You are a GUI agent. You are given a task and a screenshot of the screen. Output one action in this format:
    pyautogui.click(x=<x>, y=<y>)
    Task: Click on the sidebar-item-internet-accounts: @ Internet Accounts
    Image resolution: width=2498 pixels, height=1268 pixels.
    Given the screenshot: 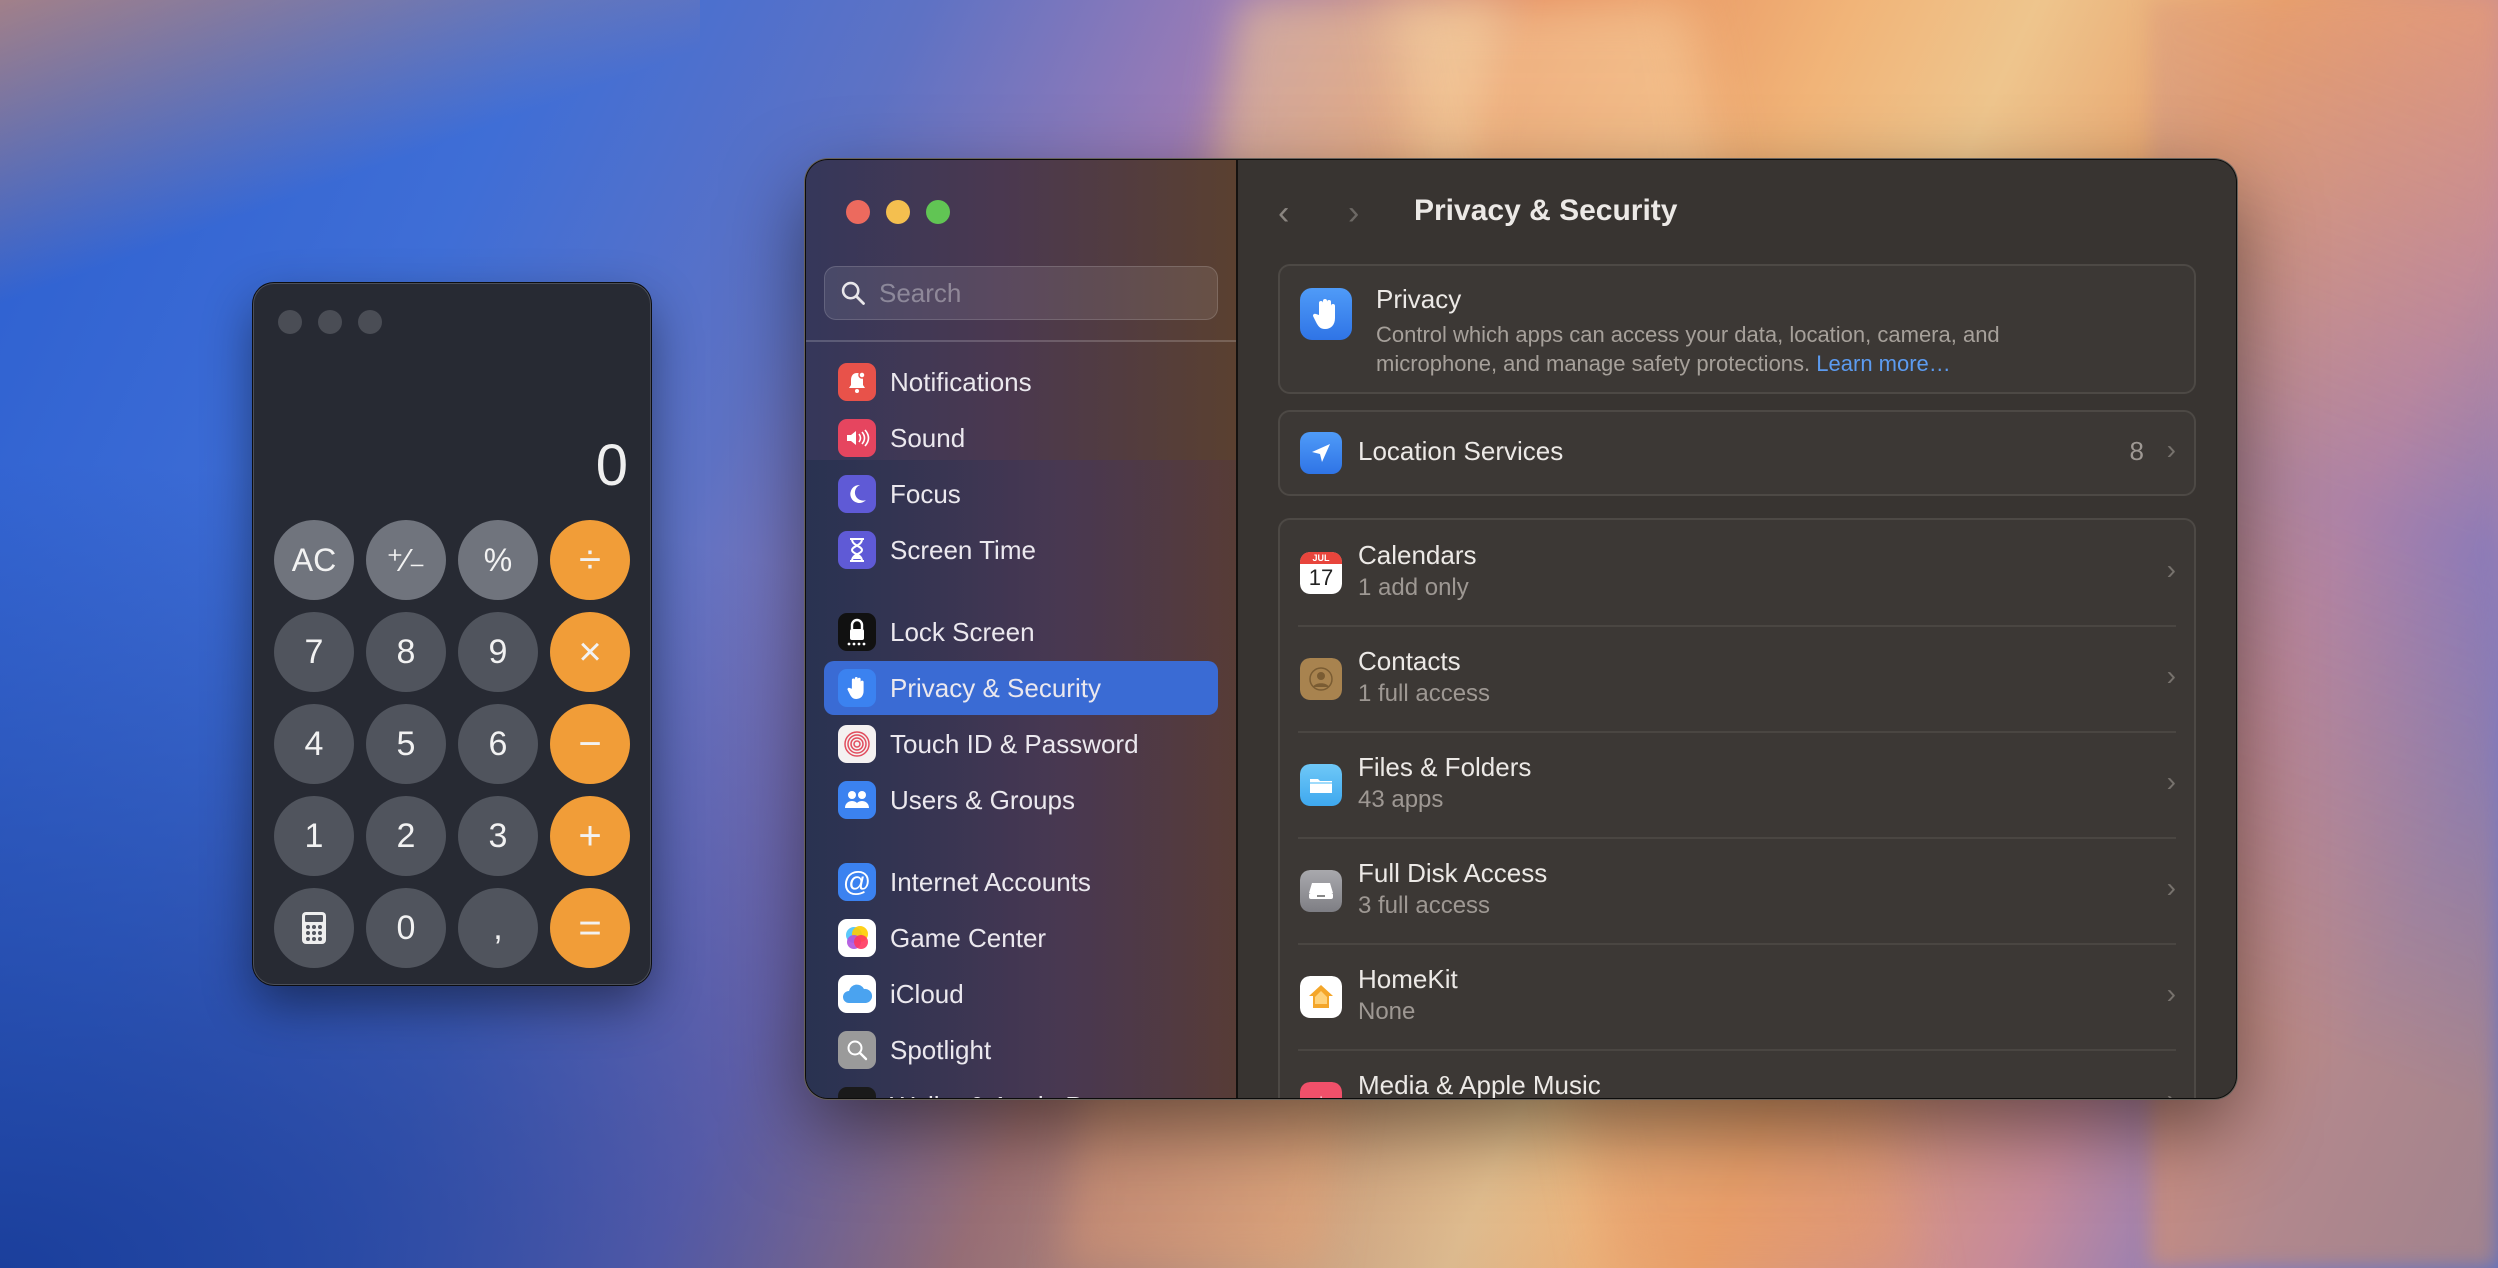 What is the action you would take?
    pyautogui.click(x=1021, y=882)
    